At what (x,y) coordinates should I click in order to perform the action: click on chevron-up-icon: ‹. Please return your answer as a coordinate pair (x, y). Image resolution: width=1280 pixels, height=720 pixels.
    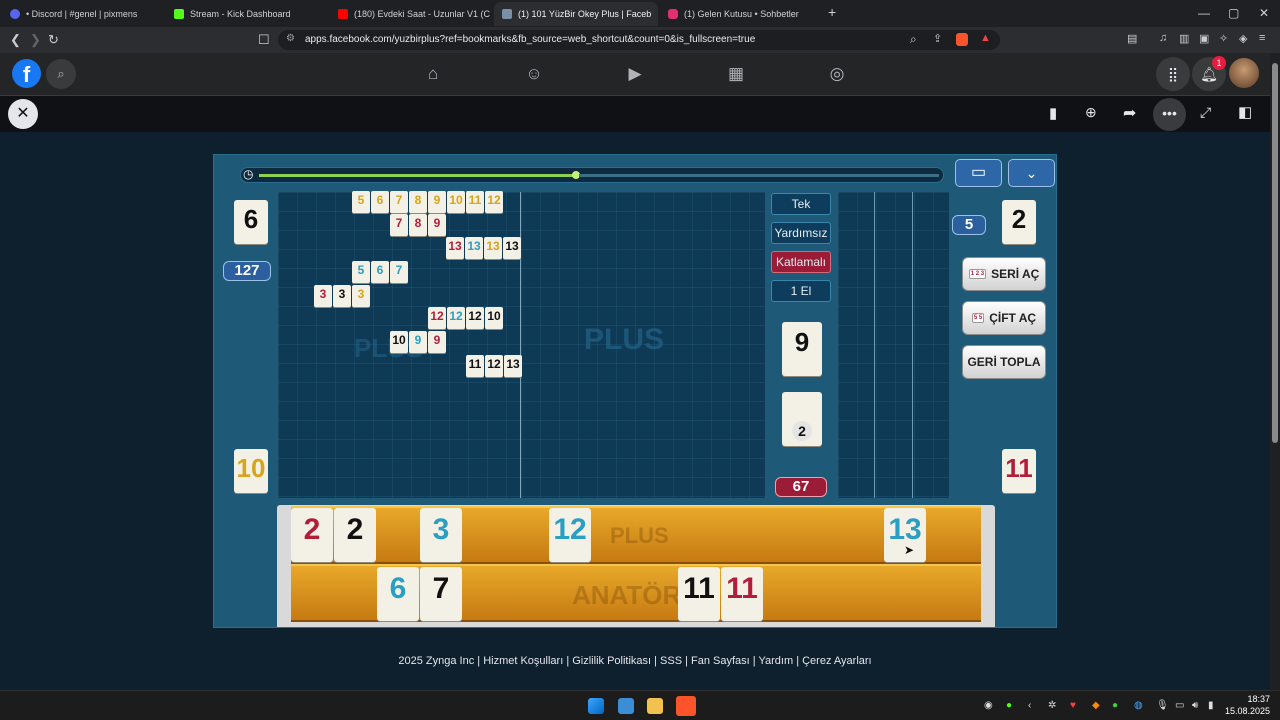
    Looking at the image, I should click on (1029, 705).